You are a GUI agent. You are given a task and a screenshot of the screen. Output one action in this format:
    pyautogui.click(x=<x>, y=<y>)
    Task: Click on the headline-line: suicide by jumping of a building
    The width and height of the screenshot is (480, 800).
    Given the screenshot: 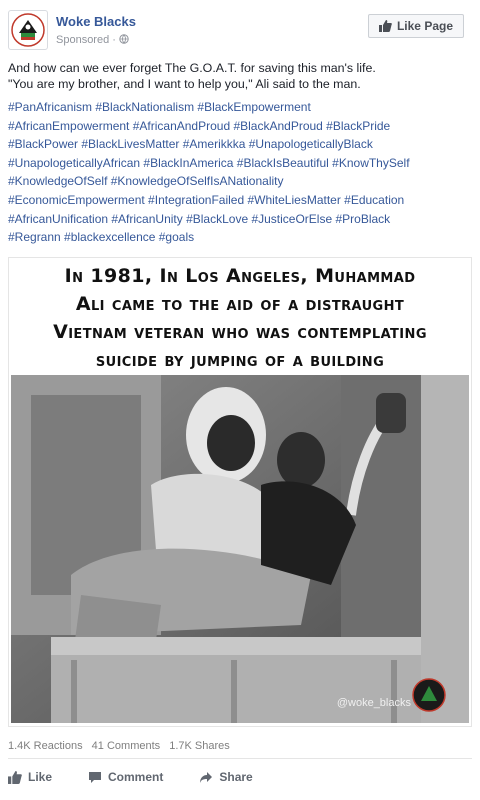 What is the action you would take?
    pyautogui.click(x=240, y=360)
    